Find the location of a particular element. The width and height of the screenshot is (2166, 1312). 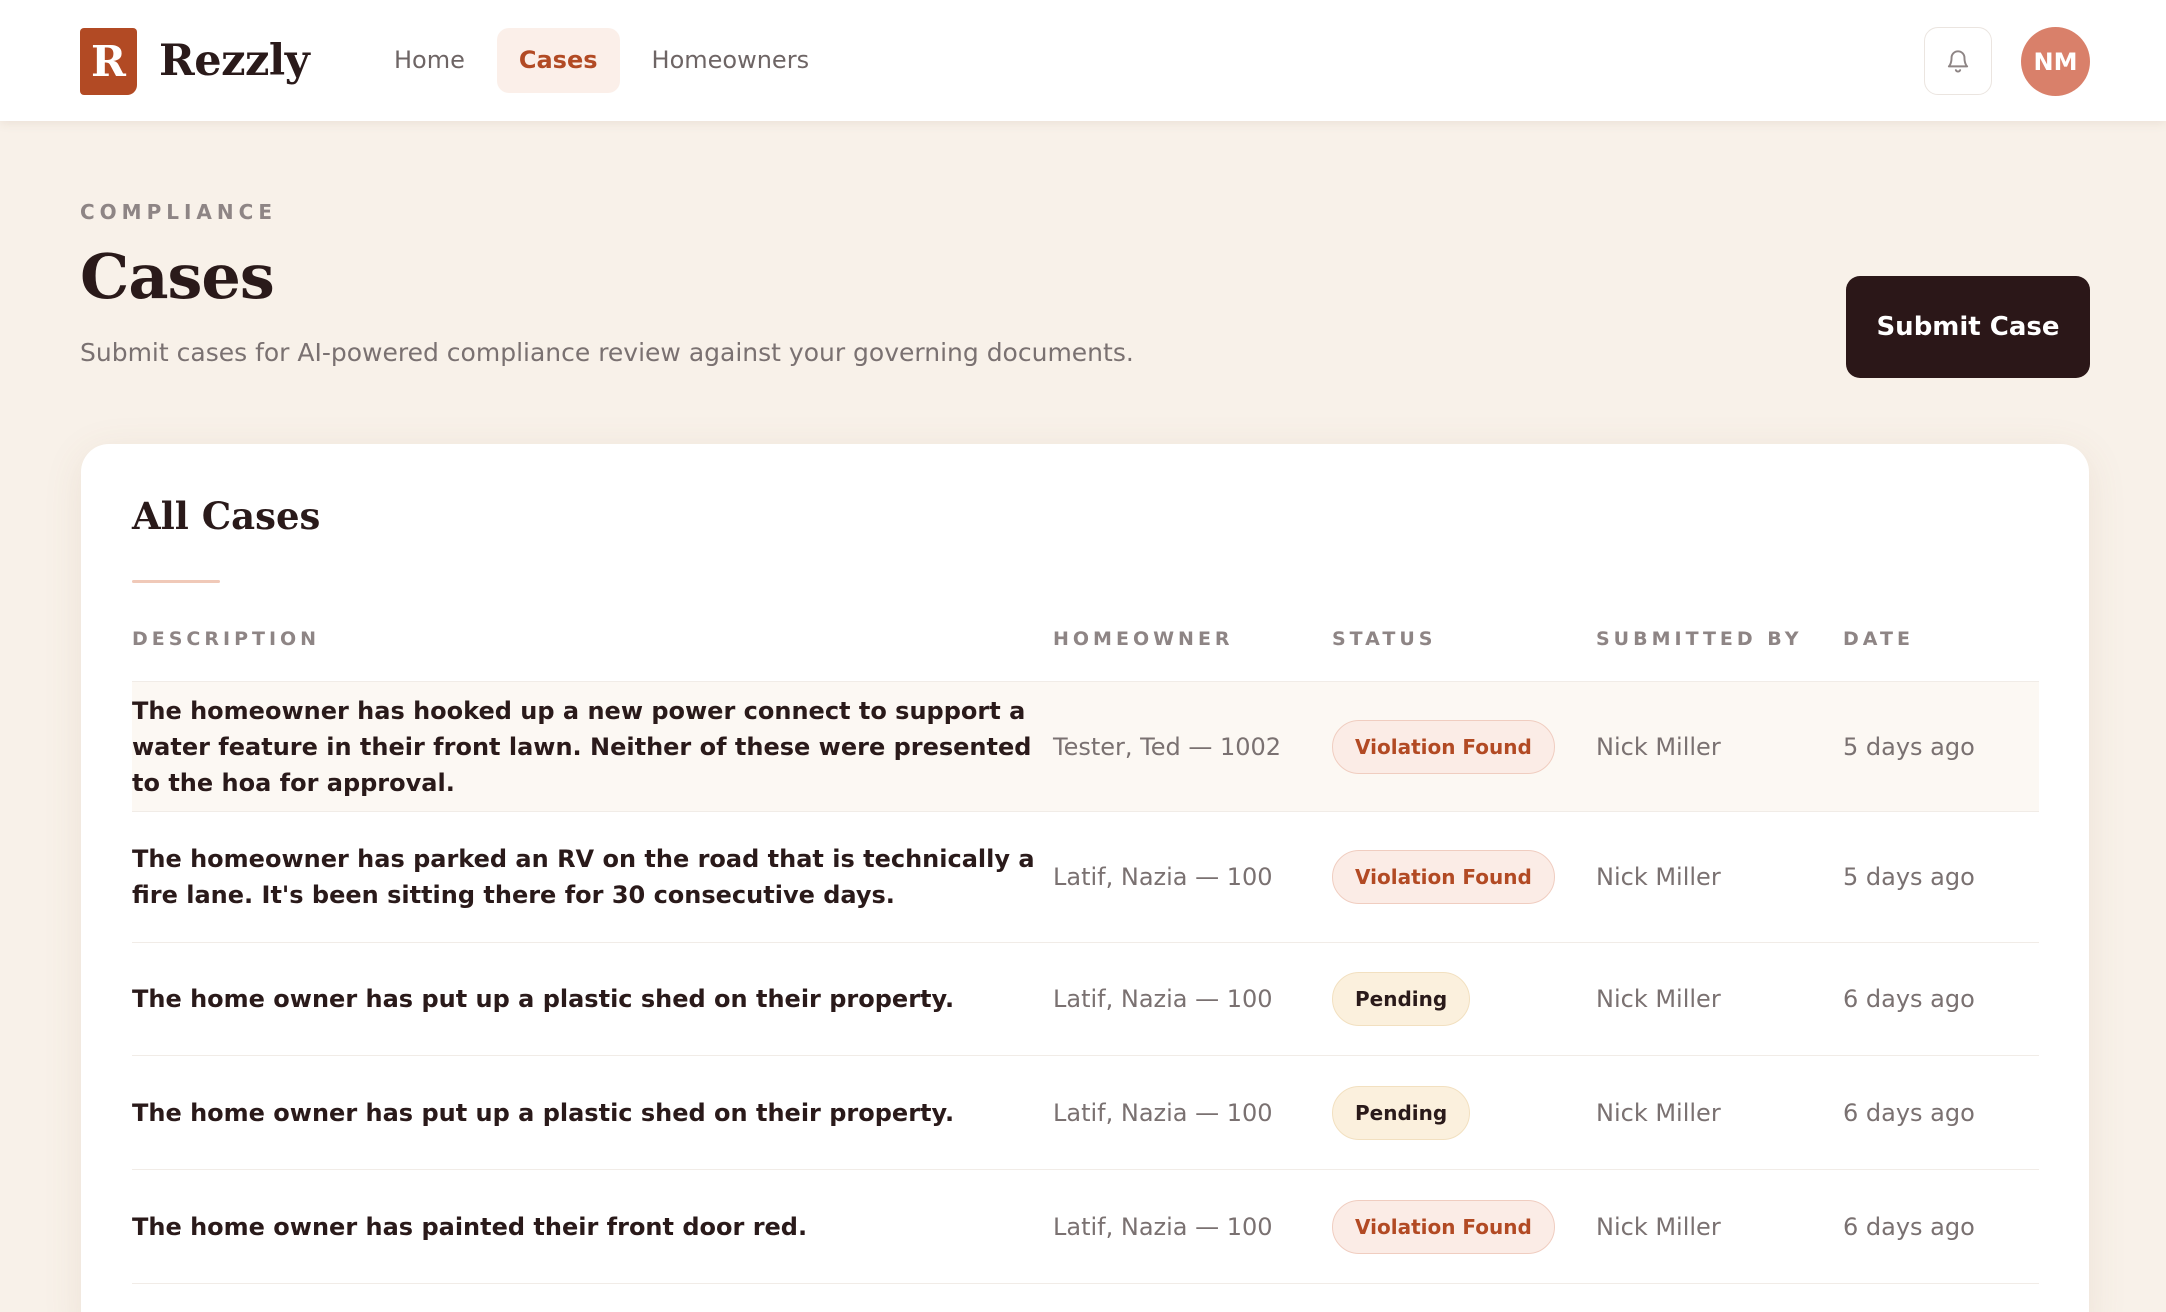

column-header-submitted-by: SUBMITTED BY is located at coordinates (1699, 639).